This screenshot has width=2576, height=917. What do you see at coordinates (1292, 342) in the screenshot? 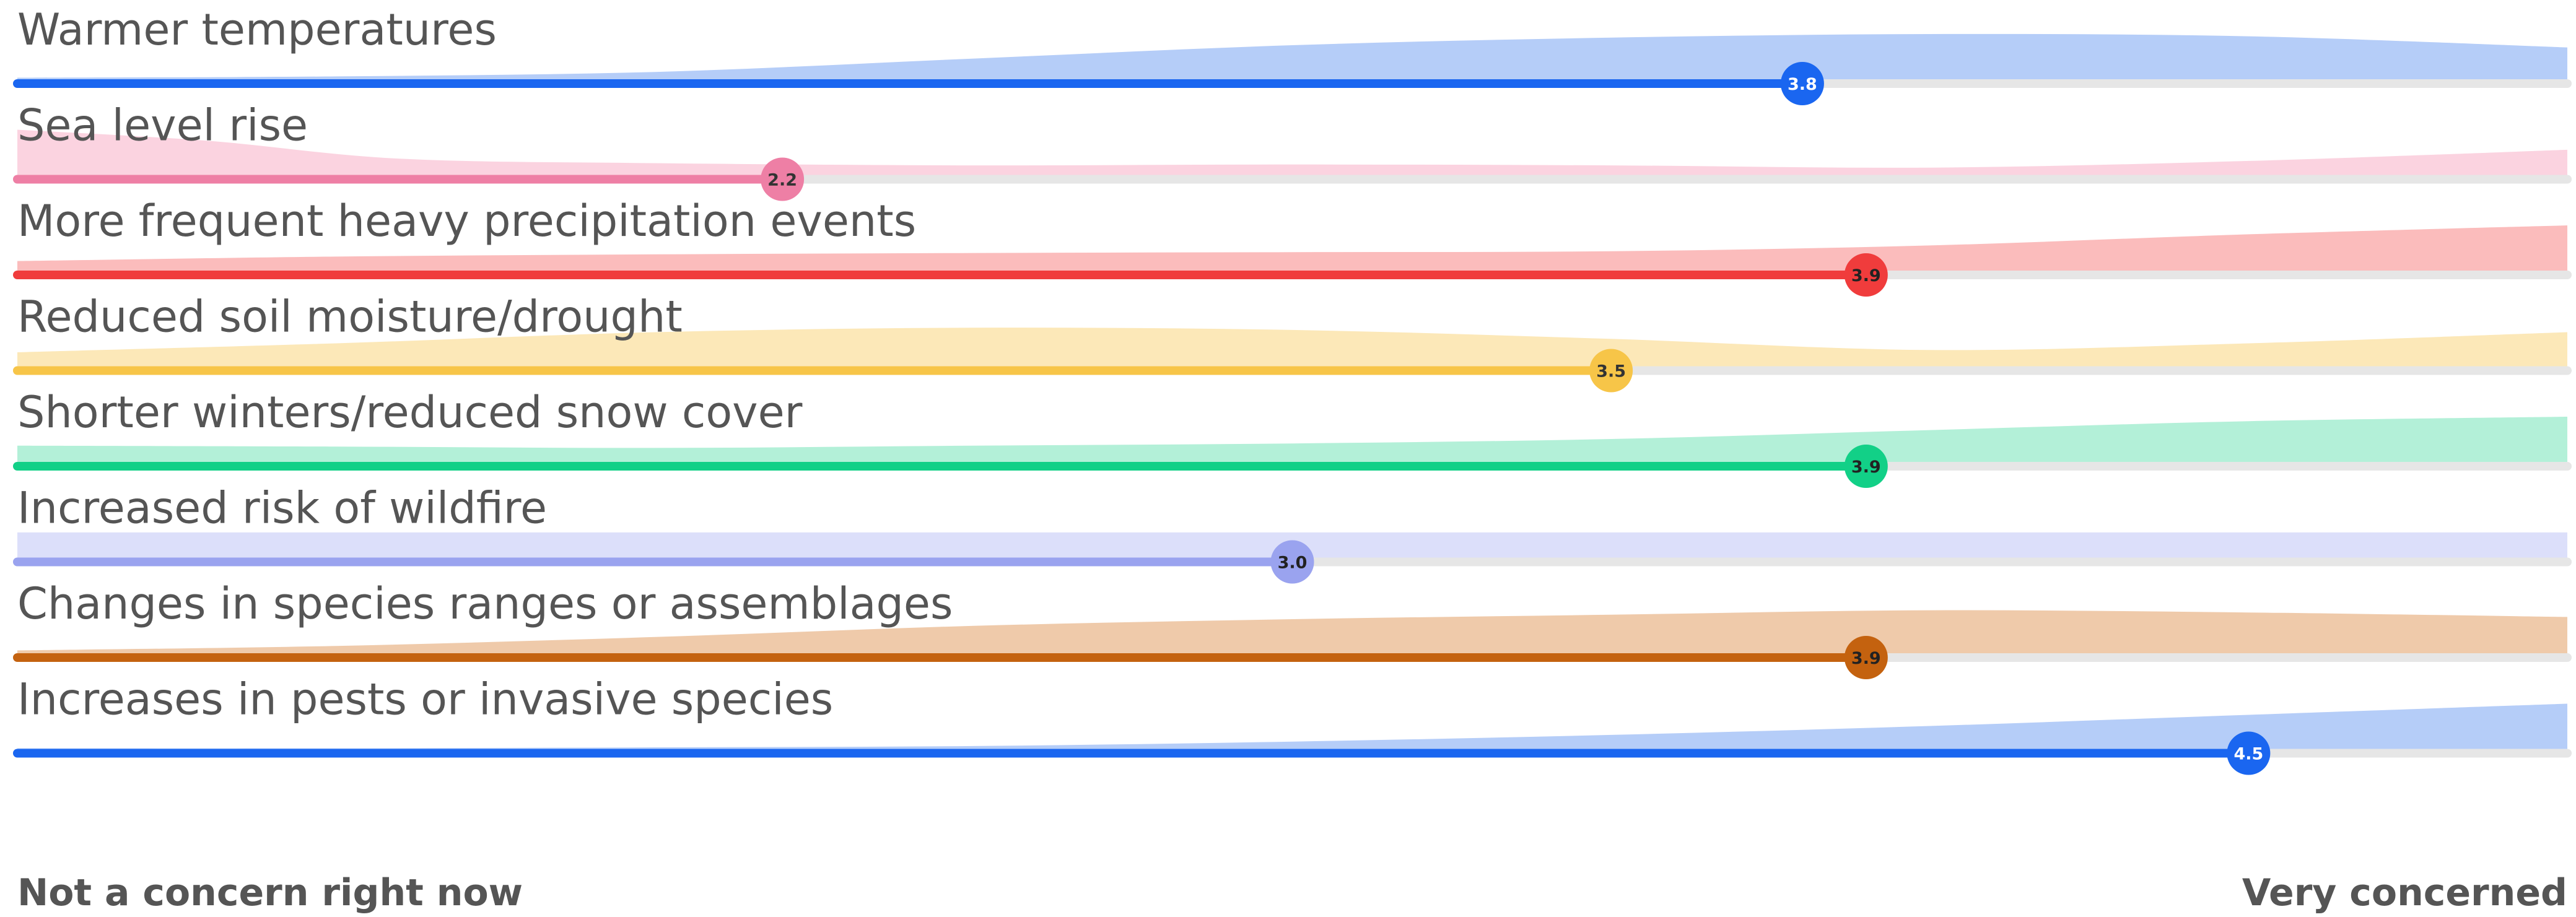
I see `chart-row: 3.5 Reduced soil moisture/drought` at bounding box center [1292, 342].